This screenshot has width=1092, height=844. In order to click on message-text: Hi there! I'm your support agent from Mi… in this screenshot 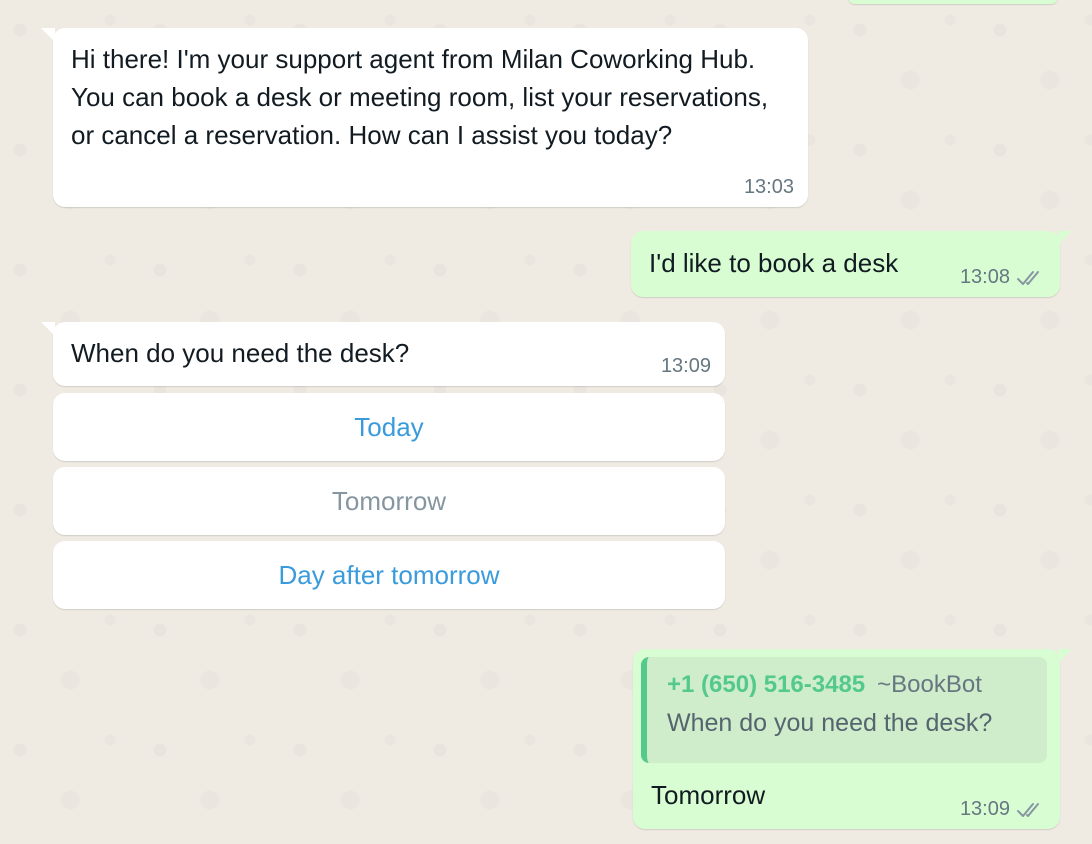, I will do `click(420, 97)`.